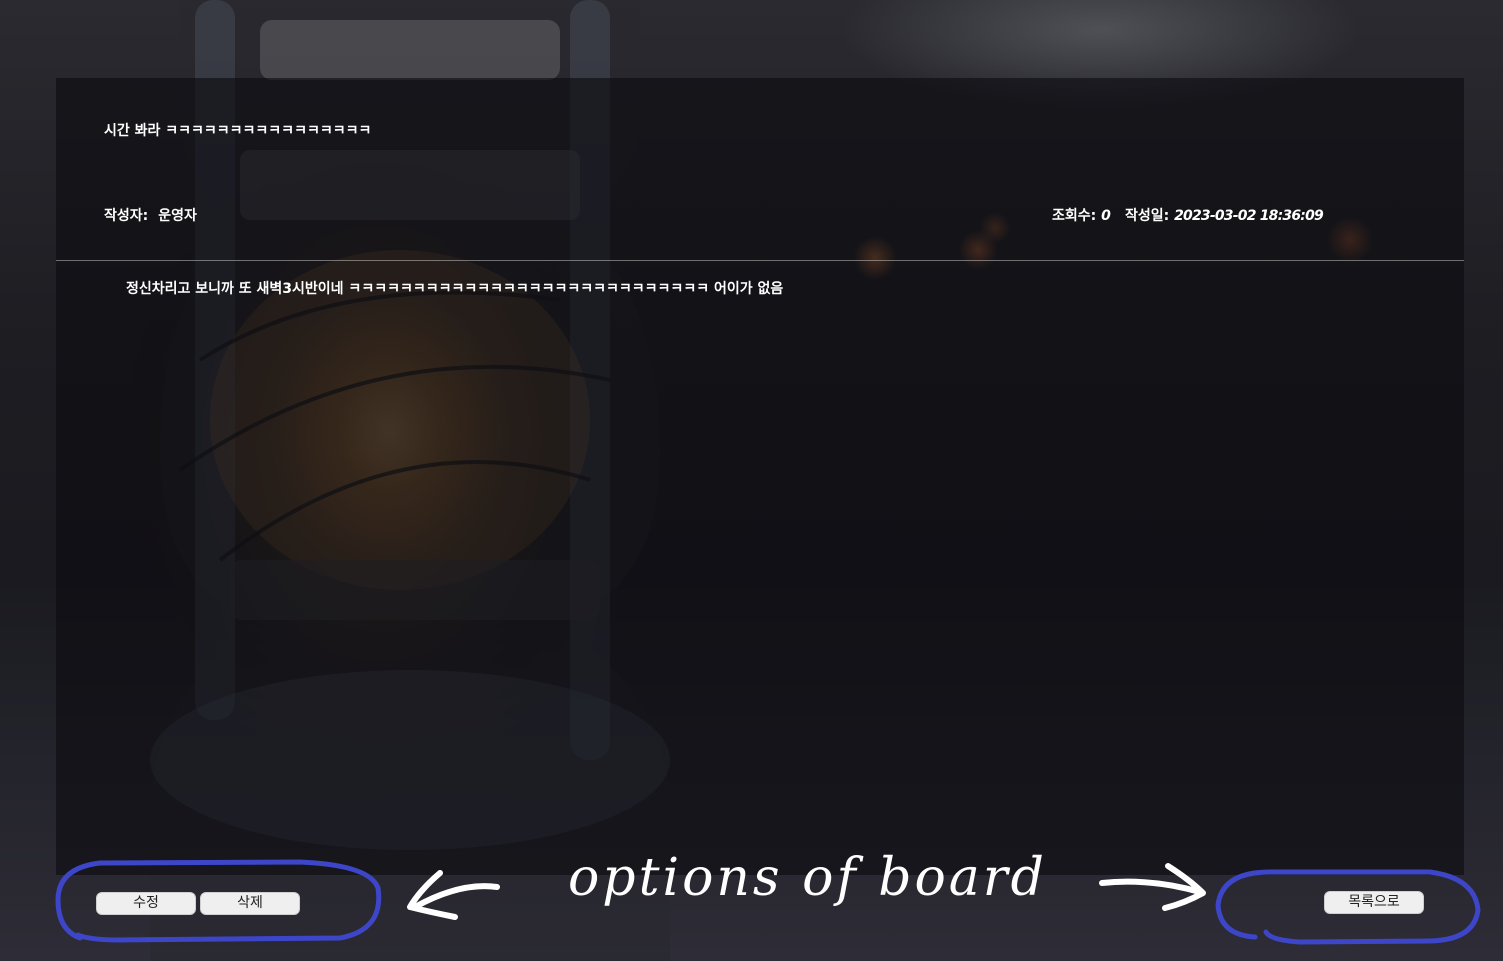 The width and height of the screenshot is (1503, 961). Describe the element at coordinates (250, 903) in the screenshot. I see `delete-button: 삭제` at that location.